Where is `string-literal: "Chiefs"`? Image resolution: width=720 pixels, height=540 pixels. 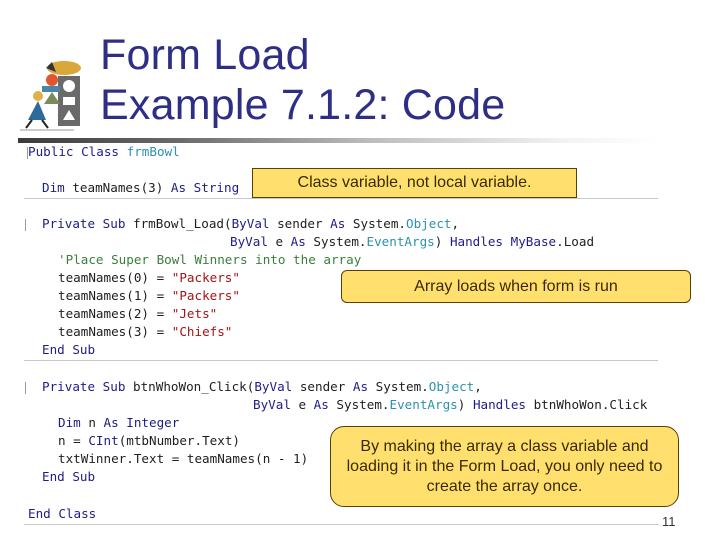 string-literal: "Chiefs" is located at coordinates (202, 331).